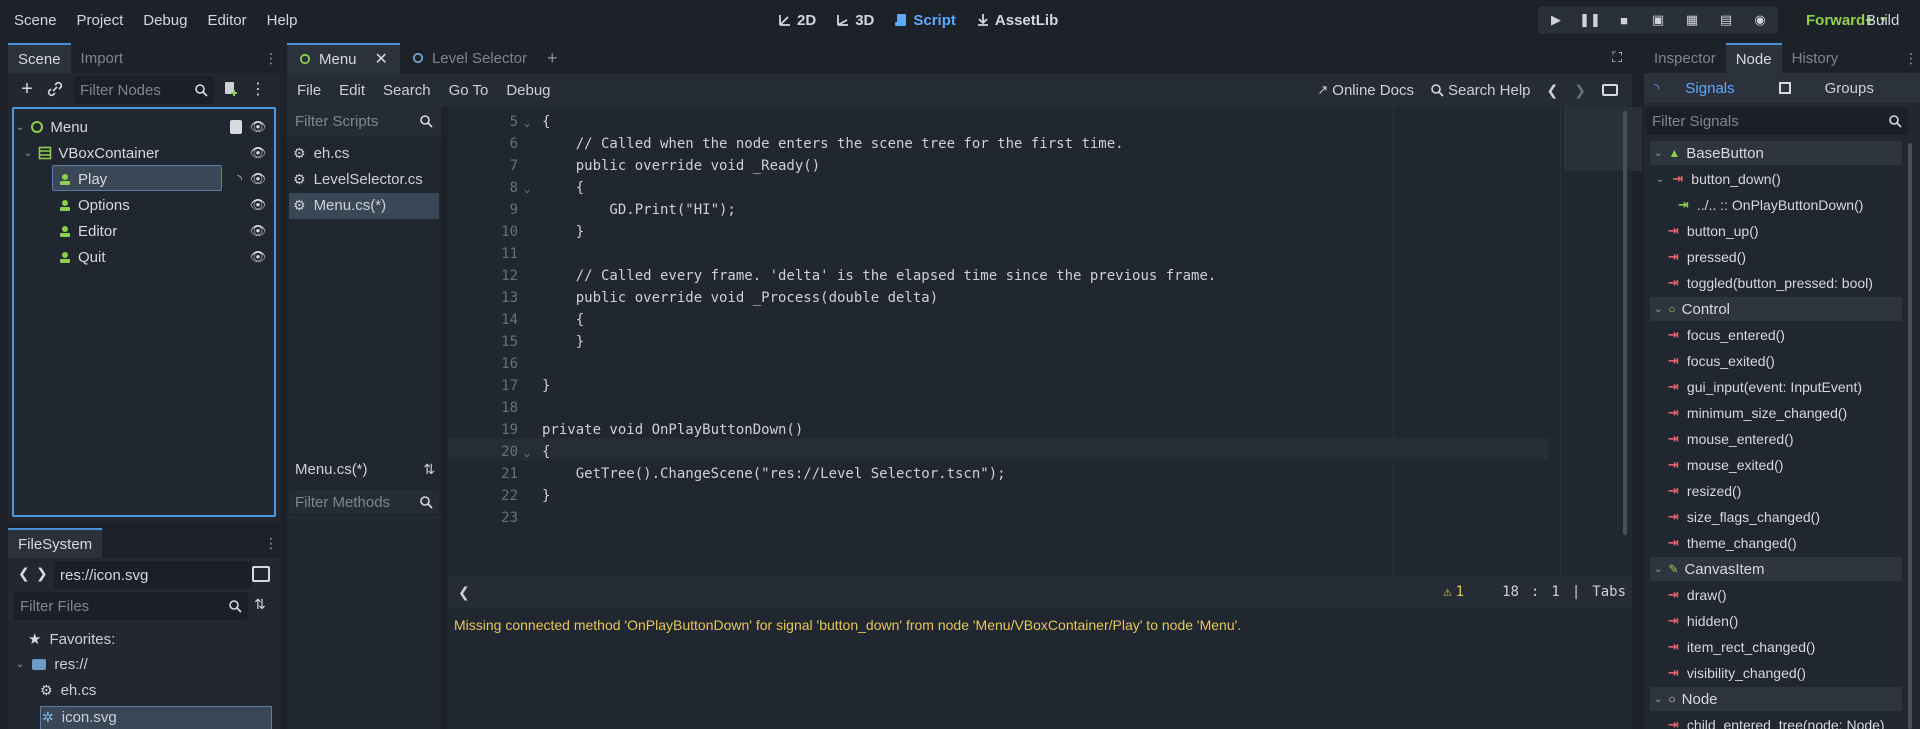 This screenshot has height=729, width=1920. I want to click on distraction-free-icon: ⛶, so click(1617, 57).